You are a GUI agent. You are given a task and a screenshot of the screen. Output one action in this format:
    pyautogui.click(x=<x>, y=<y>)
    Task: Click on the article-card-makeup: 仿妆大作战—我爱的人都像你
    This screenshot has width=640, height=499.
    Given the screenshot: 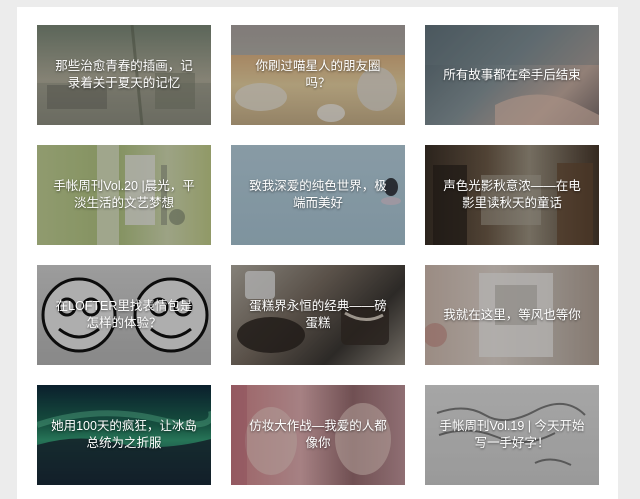 What is the action you would take?
    pyautogui.click(x=318, y=435)
    